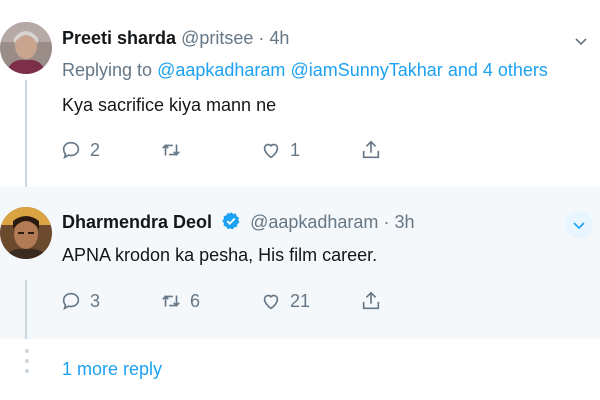  Describe the element at coordinates (26, 48) in the screenshot. I see `avatar-preeti` at that location.